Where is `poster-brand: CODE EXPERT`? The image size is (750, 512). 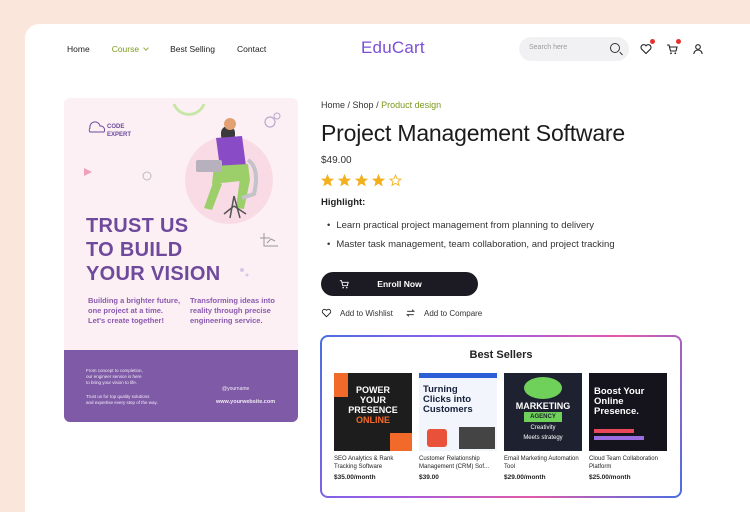 poster-brand: CODE EXPERT is located at coordinates (119, 131).